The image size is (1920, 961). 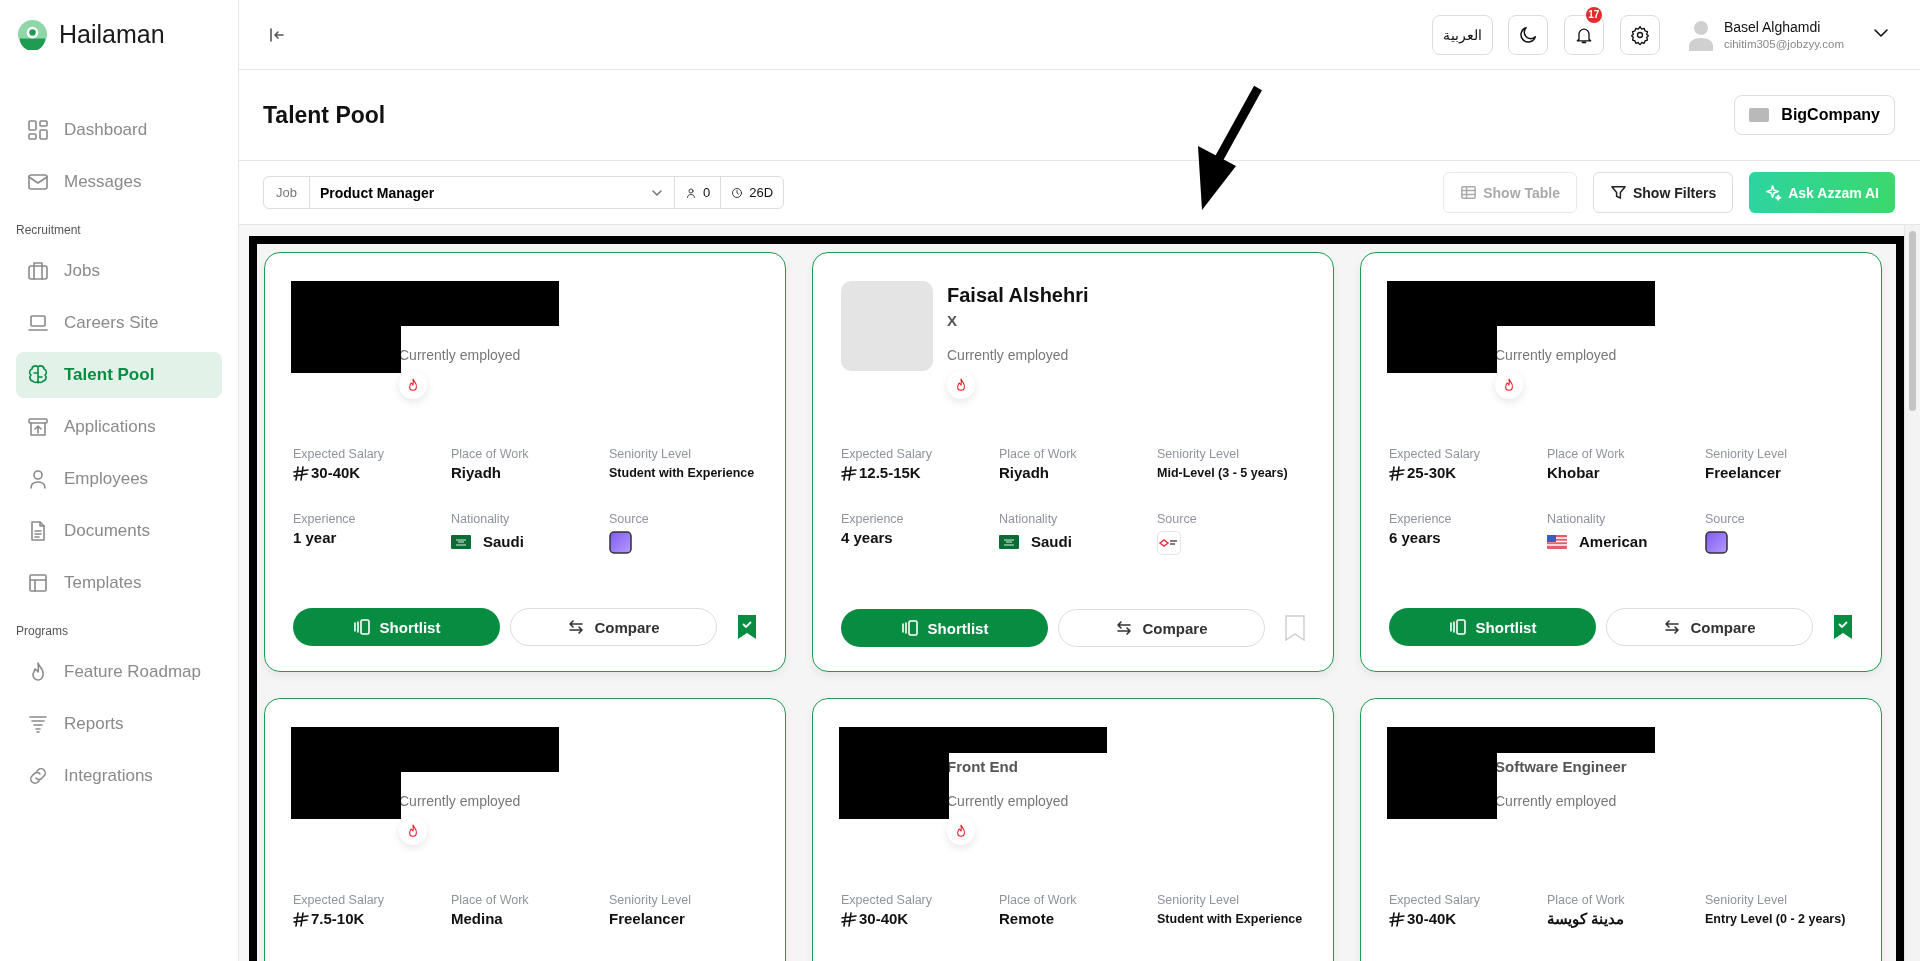 I want to click on brand-name: Hailaman, so click(x=112, y=34).